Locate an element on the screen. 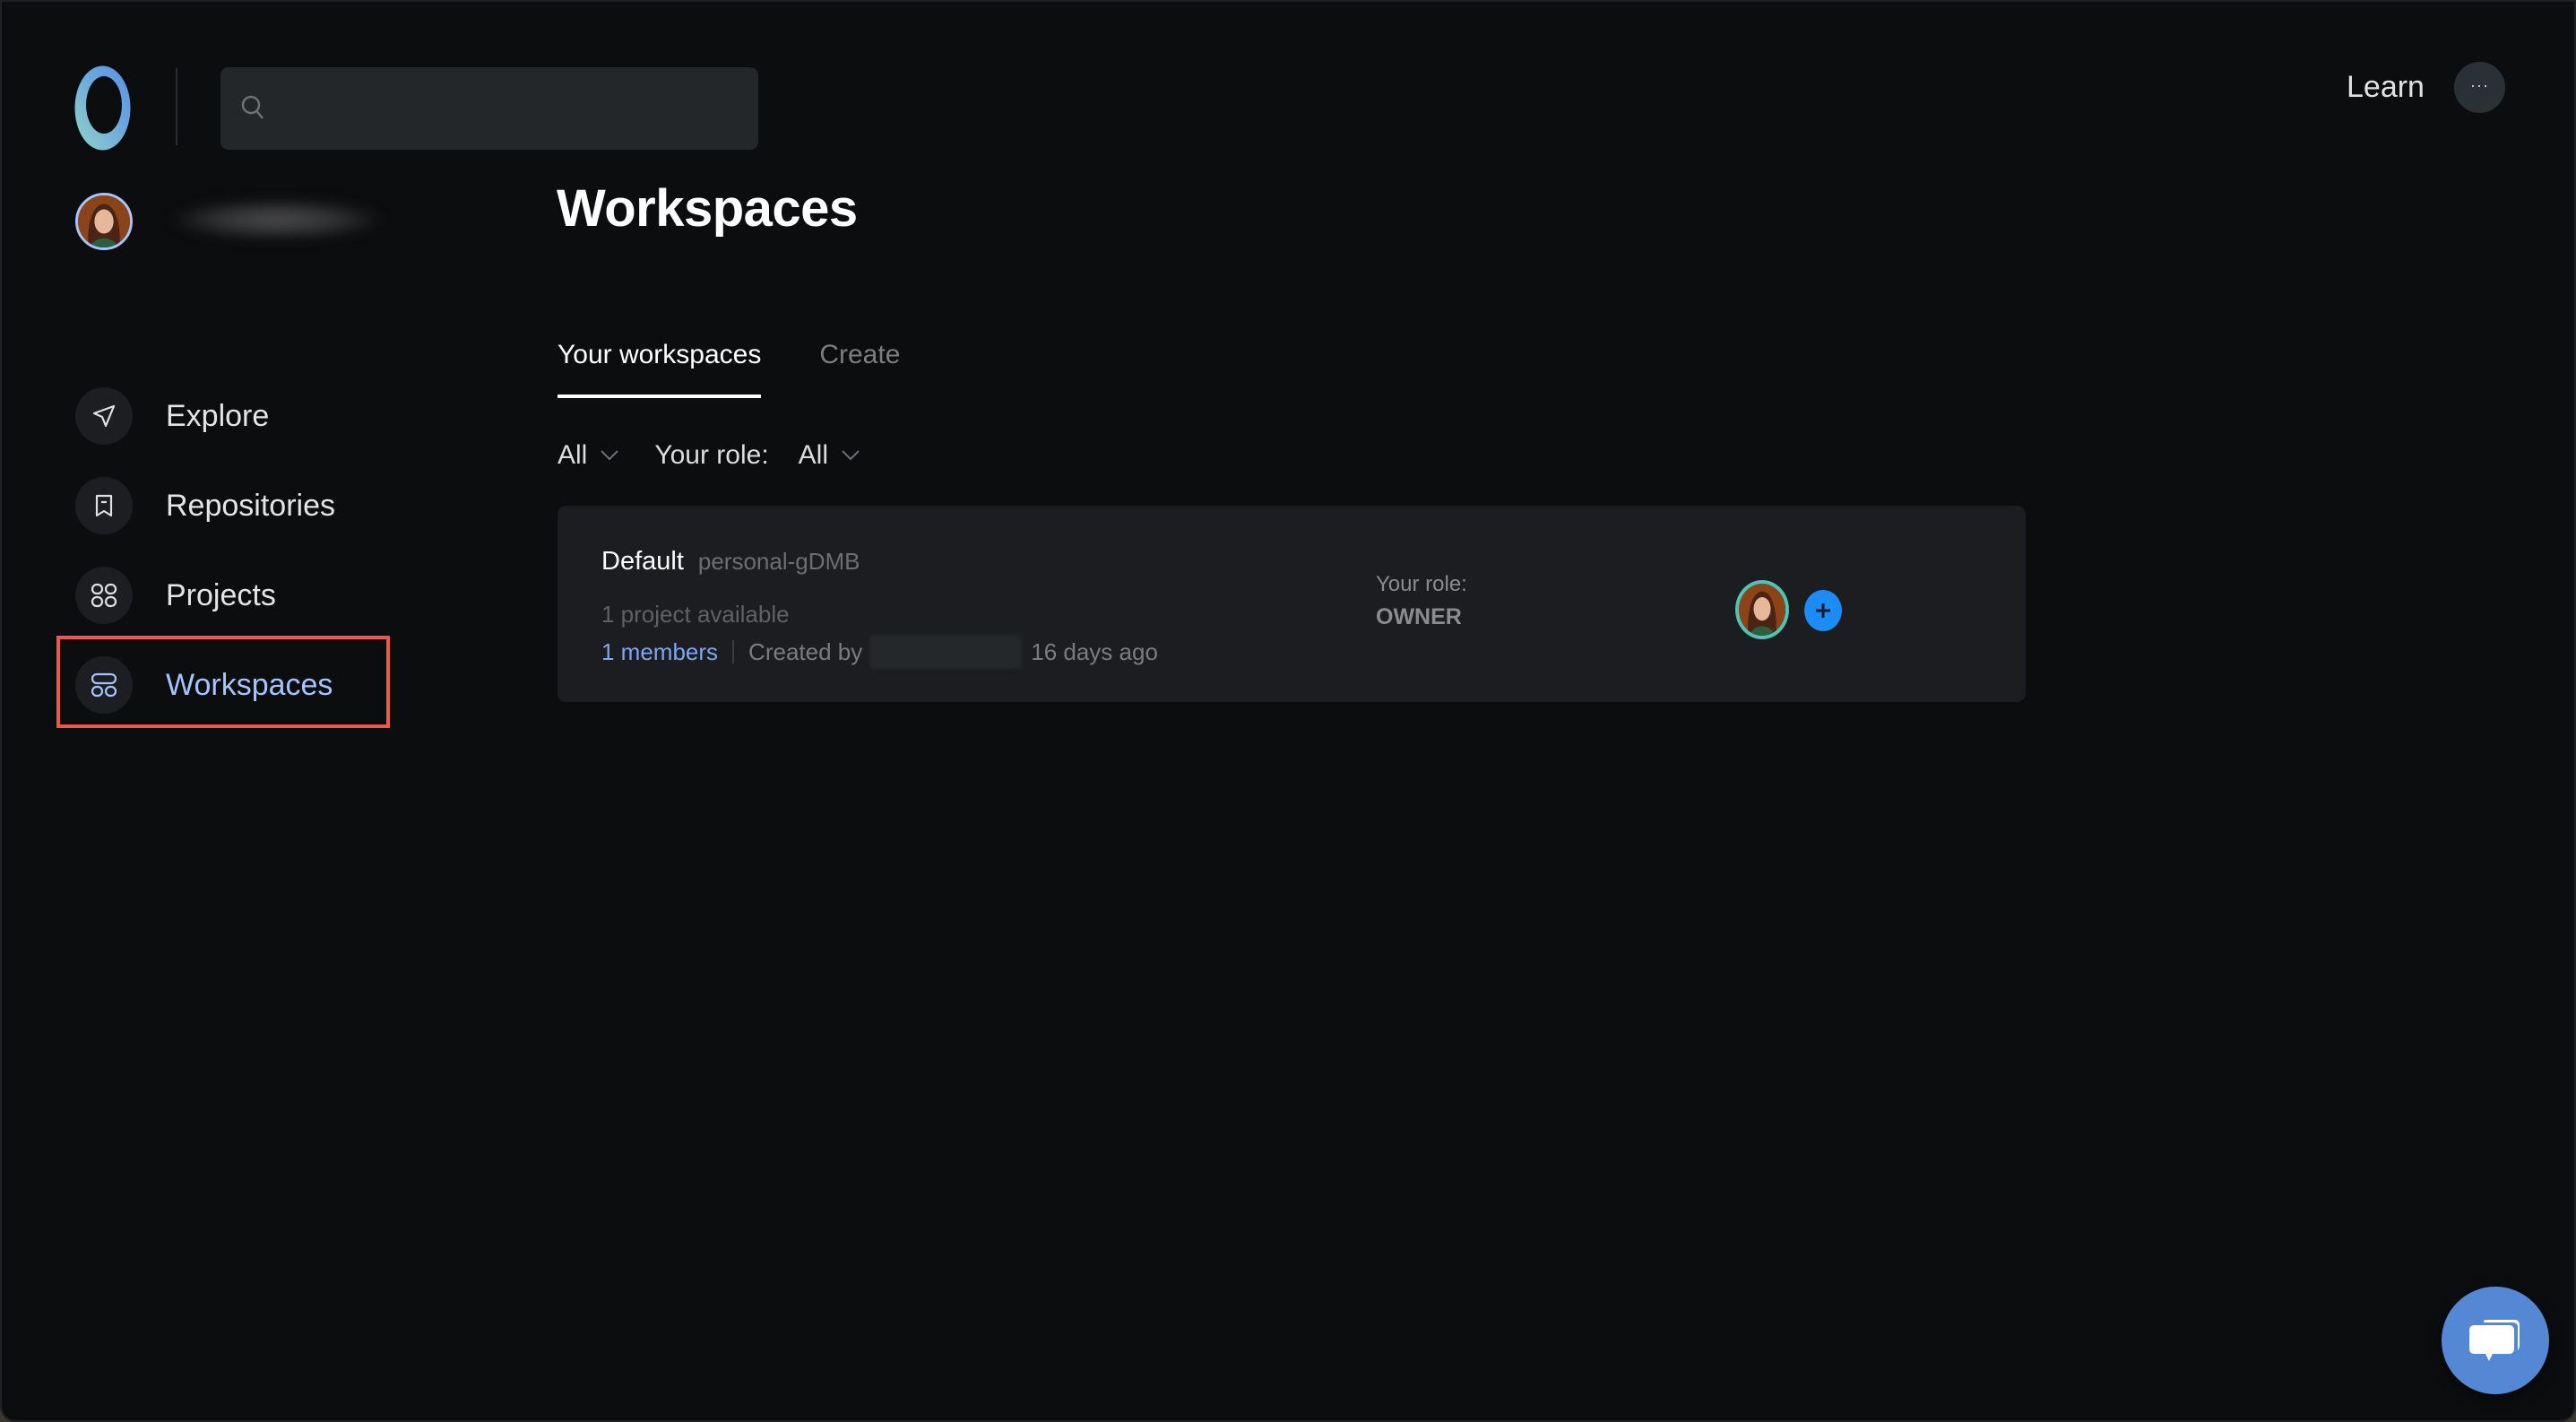 Image resolution: width=2576 pixels, height=1422 pixels. sidebar-item-workspaces: Workspaces is located at coordinates (204, 685).